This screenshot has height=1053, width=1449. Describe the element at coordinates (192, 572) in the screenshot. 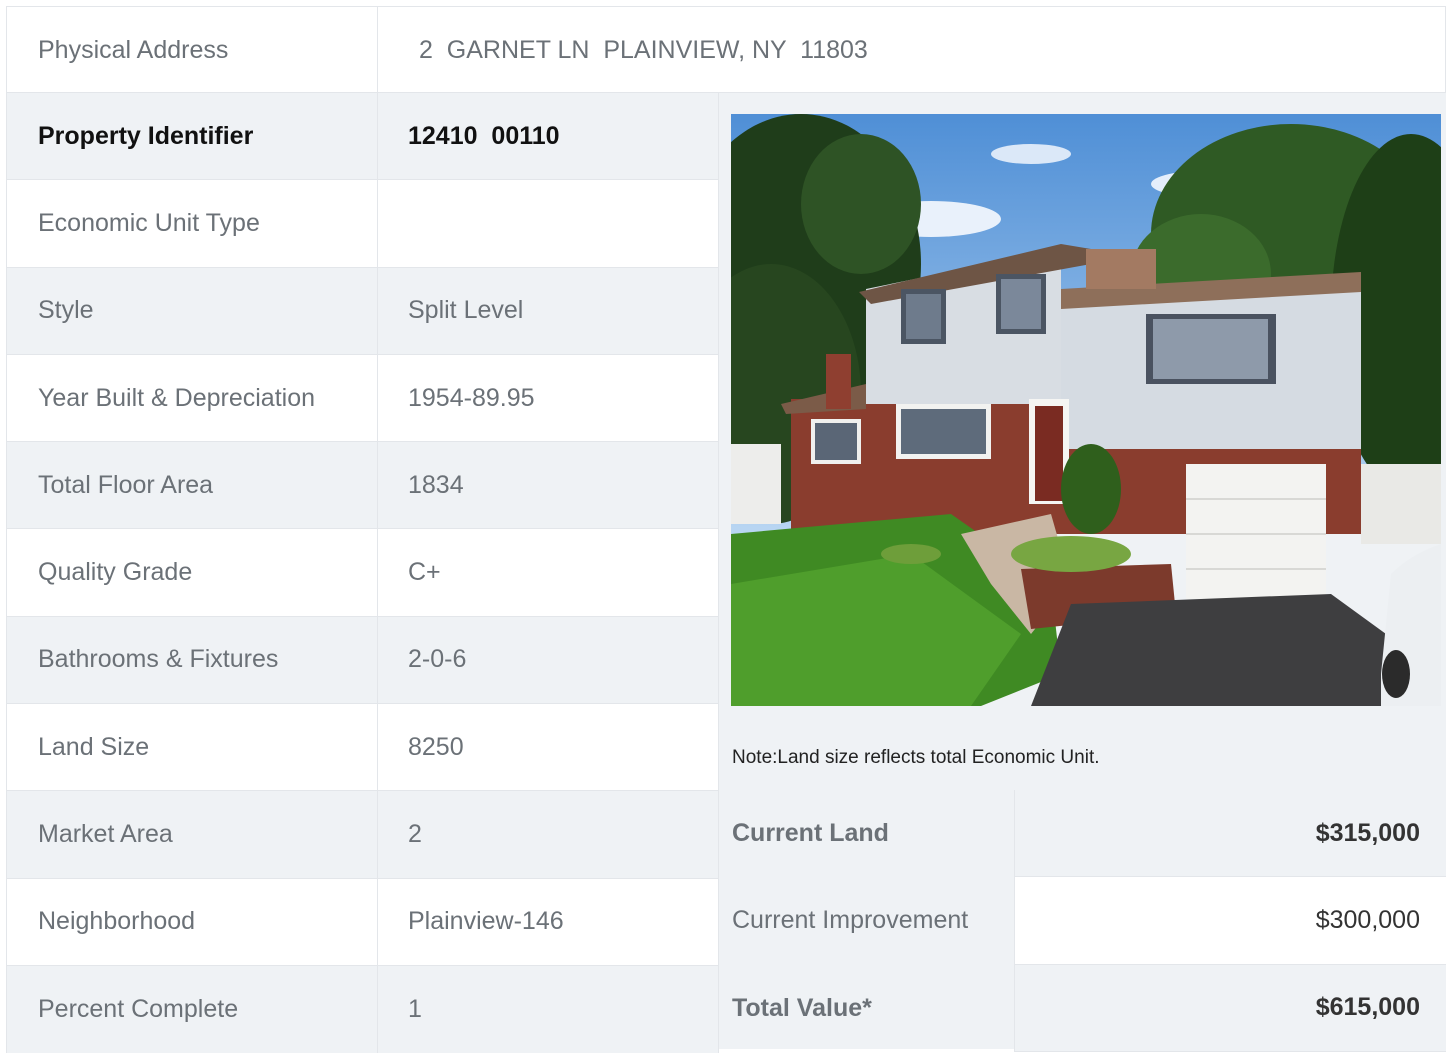

I see `quality-grade-label: Quality Grade` at that location.